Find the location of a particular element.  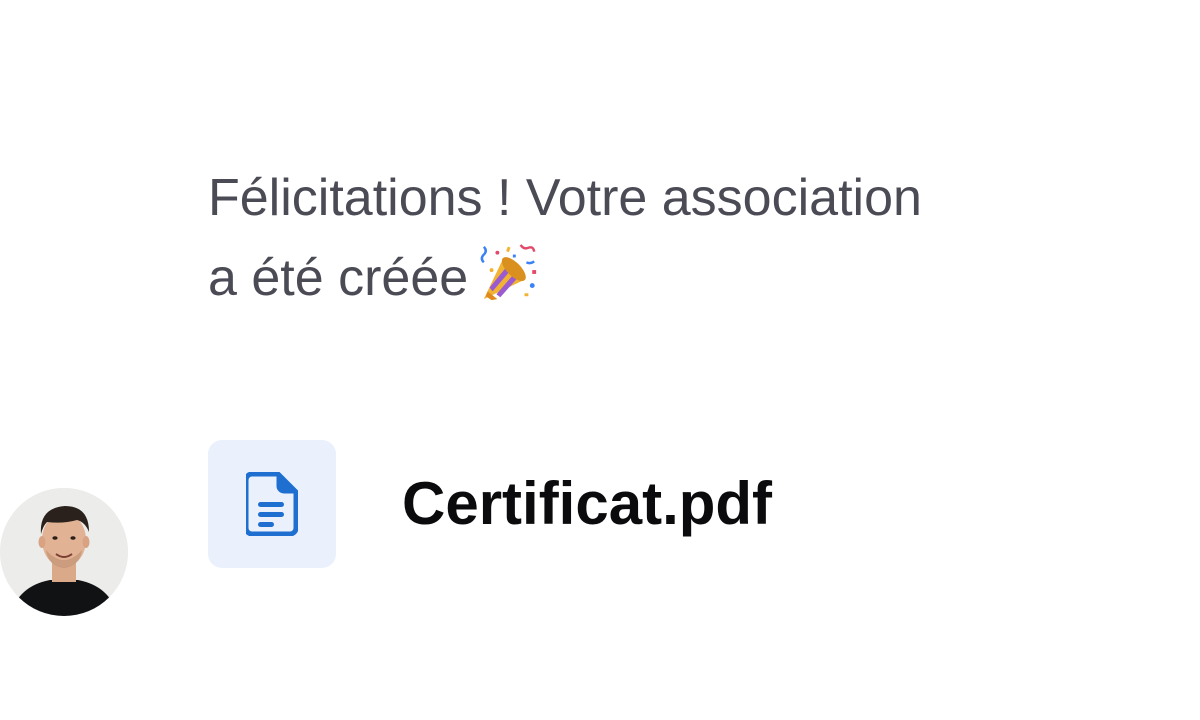

file-name-link: Certificat.pdf is located at coordinates (587, 504).